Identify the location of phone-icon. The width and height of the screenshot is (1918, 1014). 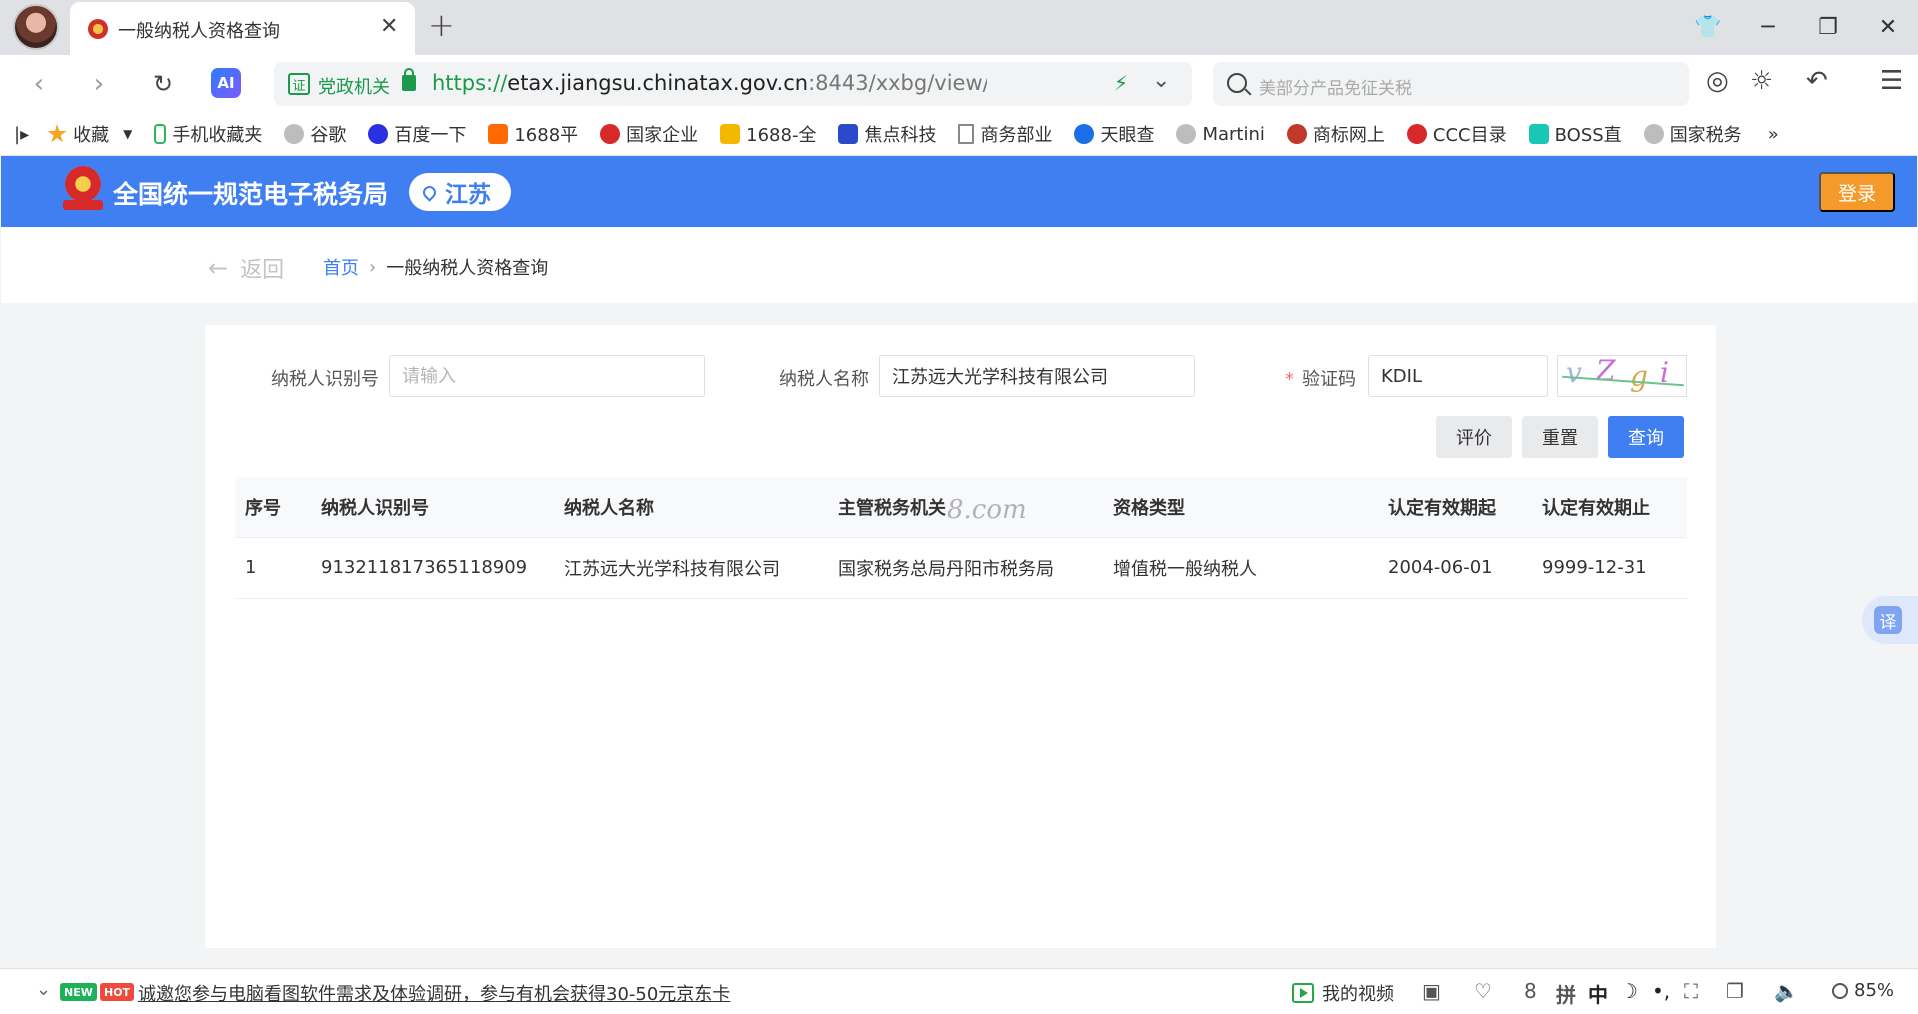
(160, 134).